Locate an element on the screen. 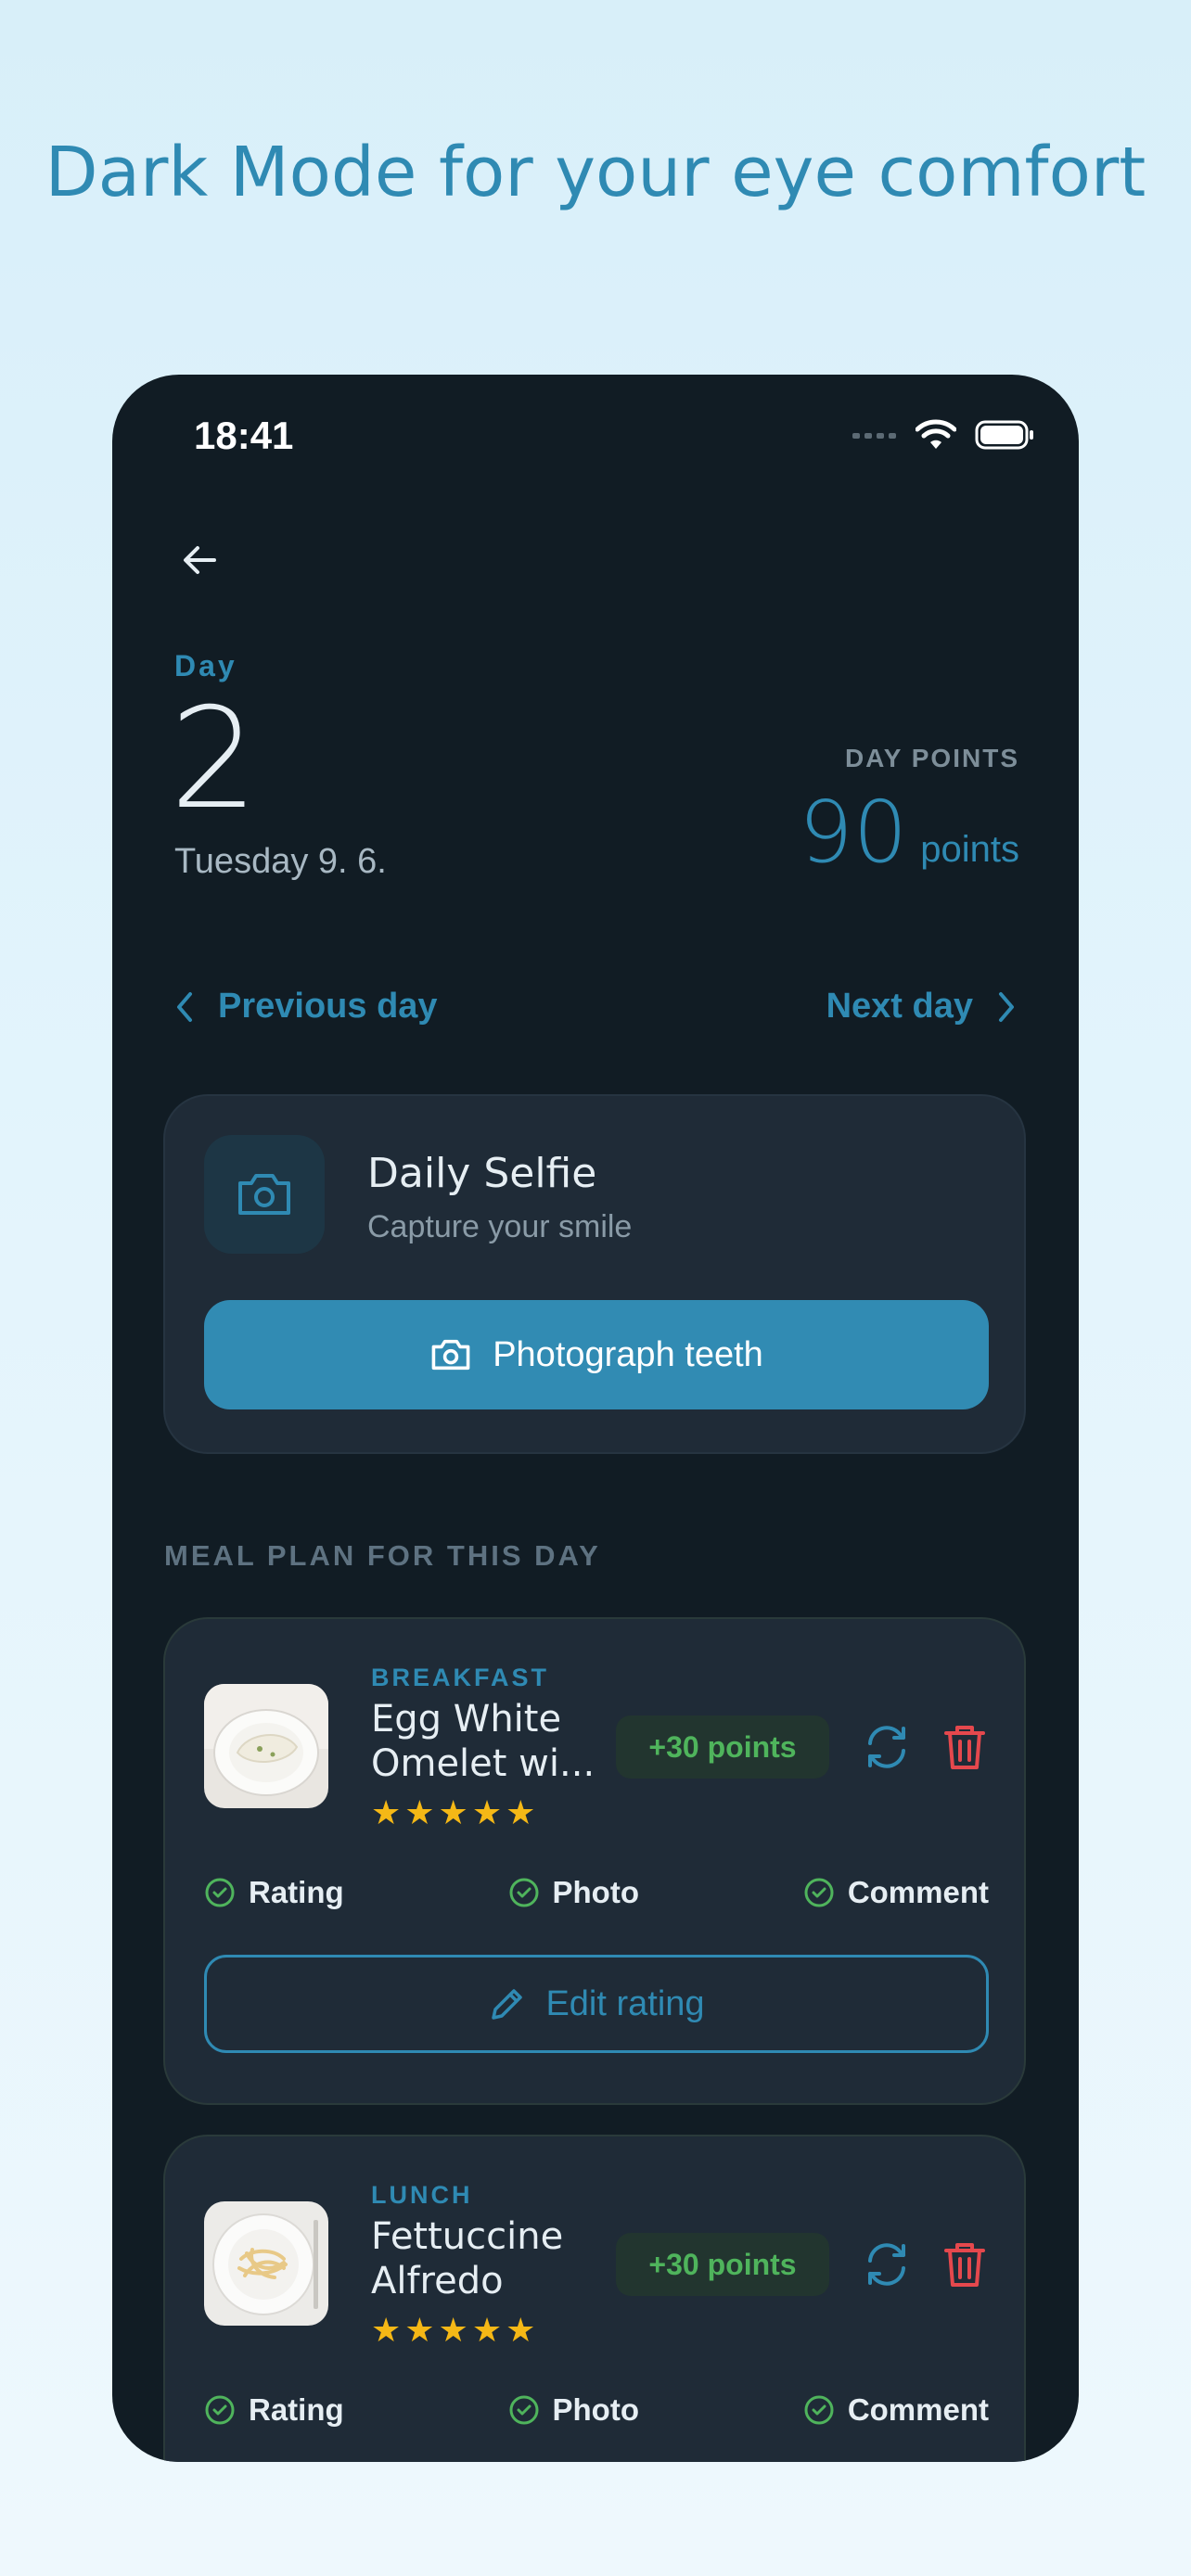 The height and width of the screenshot is (2576, 1191). edit-rating-label: Edit rating is located at coordinates (625, 2003).